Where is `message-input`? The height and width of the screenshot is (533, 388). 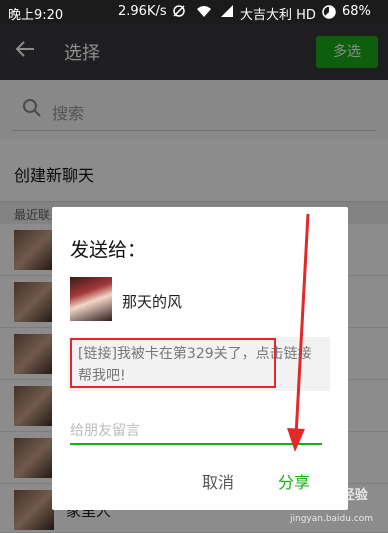 message-input is located at coordinates (196, 431).